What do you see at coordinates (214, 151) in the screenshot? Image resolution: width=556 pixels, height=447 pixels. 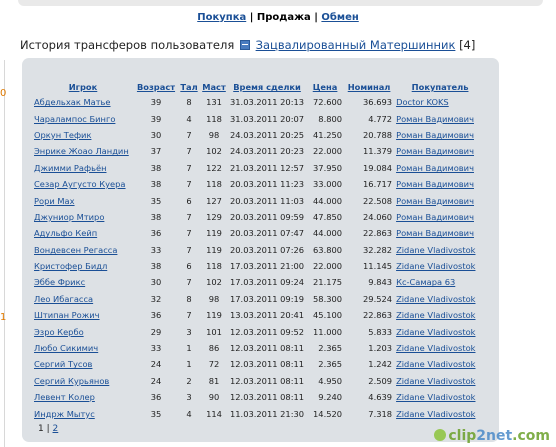 I see `player-mastery: 102` at bounding box center [214, 151].